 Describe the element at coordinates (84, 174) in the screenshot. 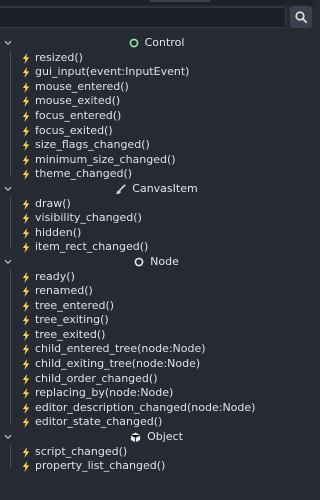

I see `signal-label: theme_changed()` at that location.